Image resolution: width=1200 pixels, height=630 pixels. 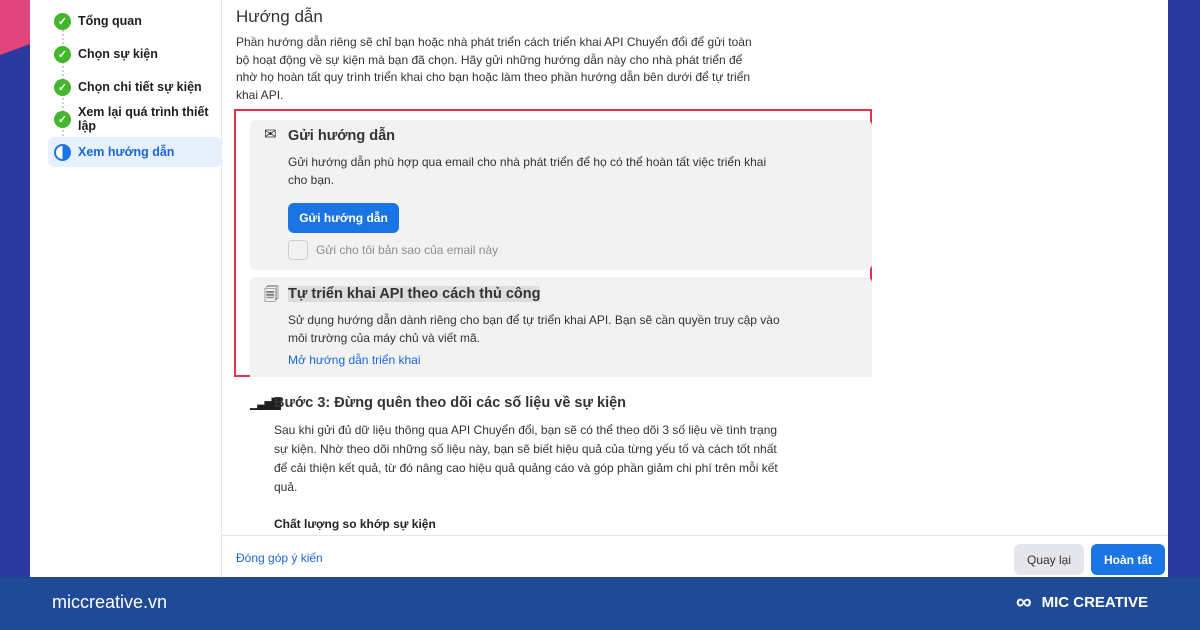 What do you see at coordinates (342, 136) in the screenshot?
I see `card-title: Gửi hướng dẫn` at bounding box center [342, 136].